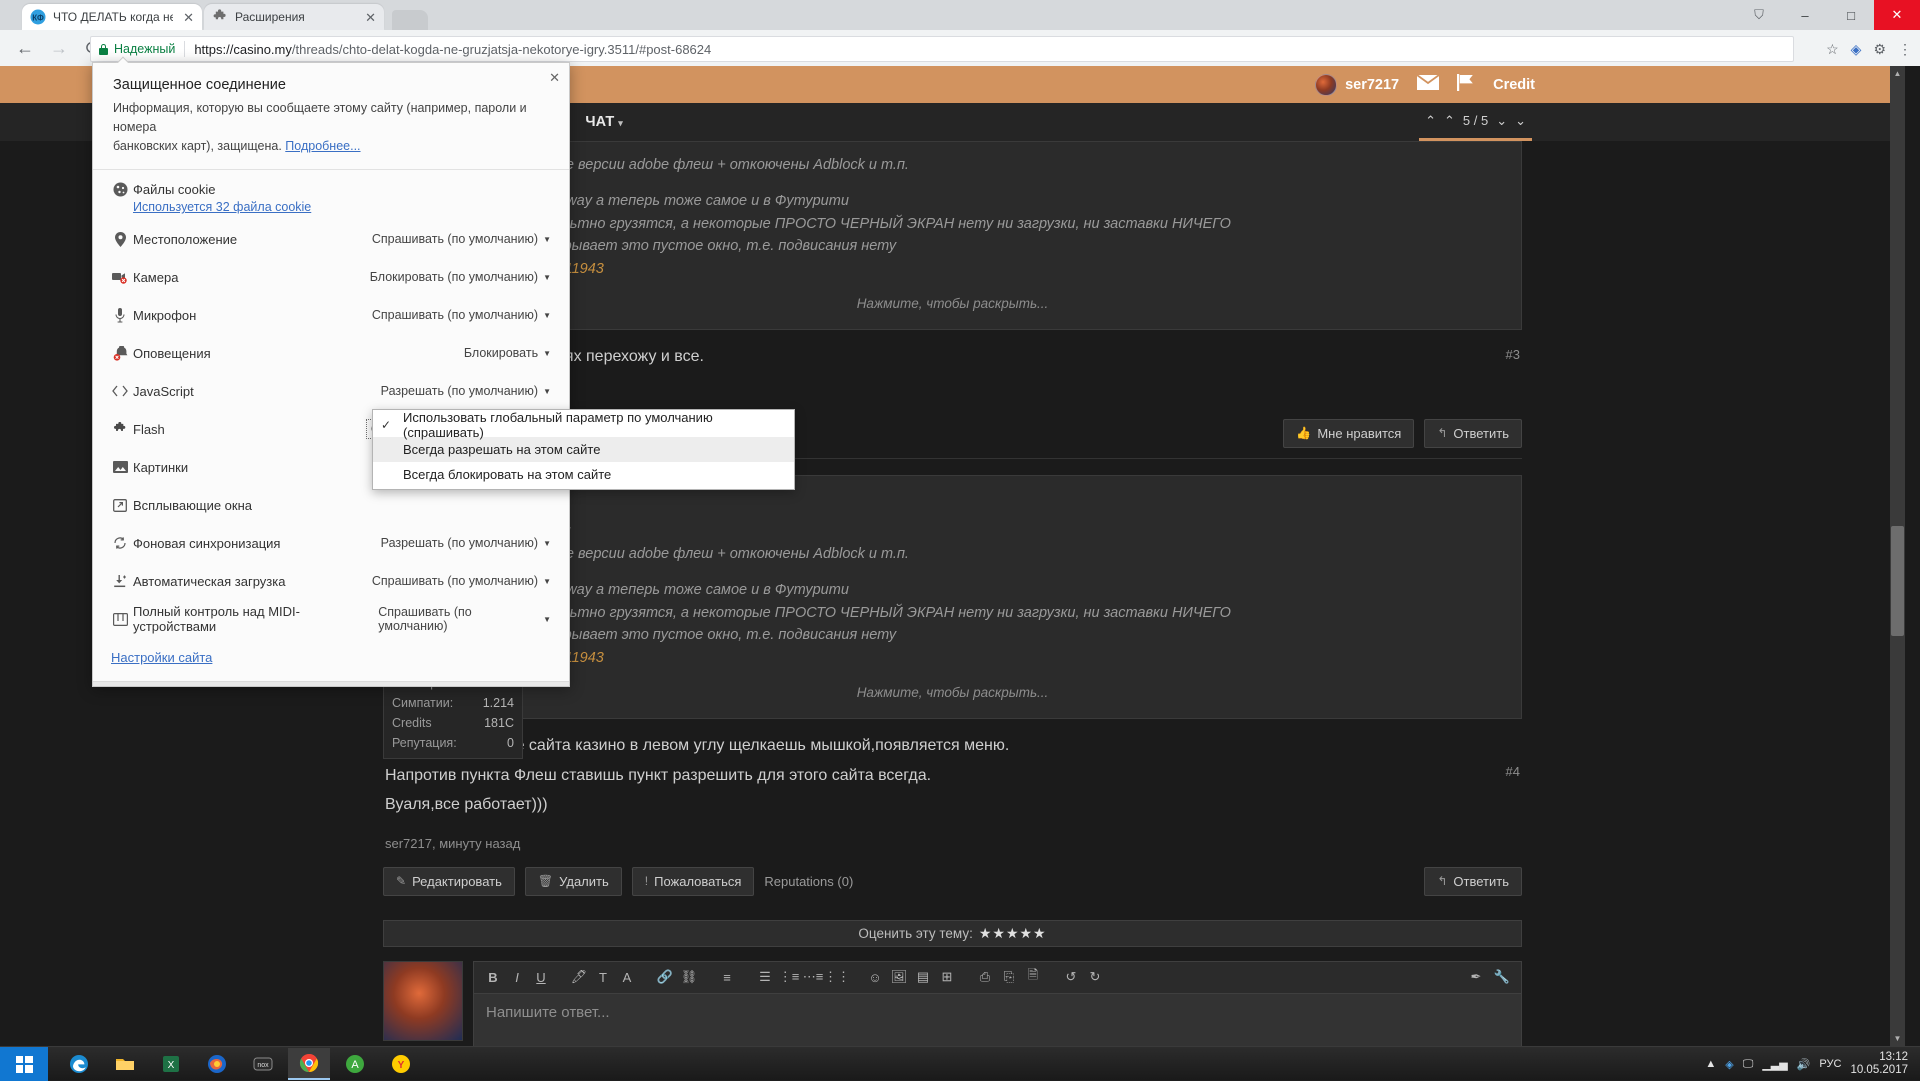 The height and width of the screenshot is (1081, 1920). I want to click on permission-select-auto-download: Спрашивать (по умолчанию)▼, so click(461, 581).